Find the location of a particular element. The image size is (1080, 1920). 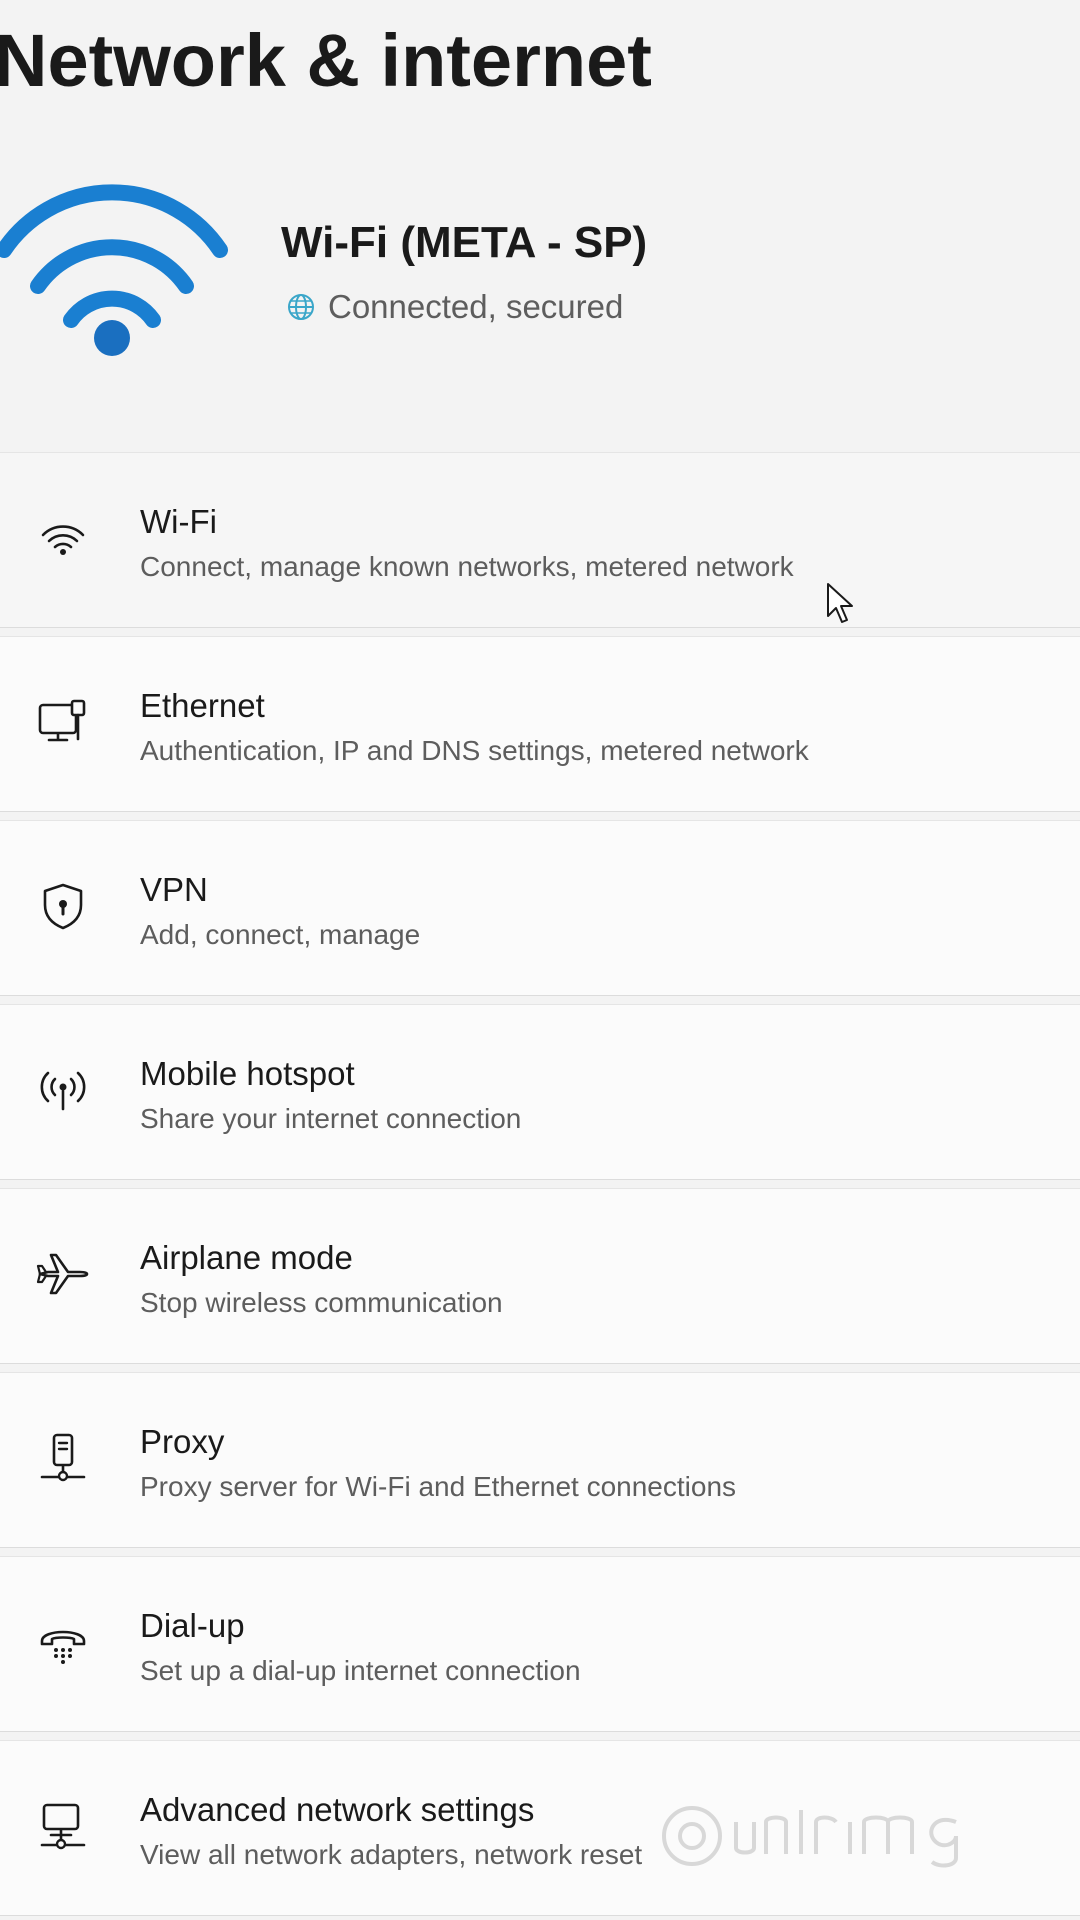

watermark-logo is located at coordinates (810, 1837).